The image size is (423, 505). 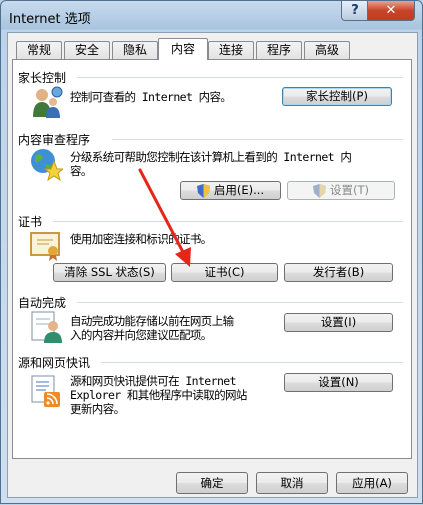 What do you see at coordinates (39, 50) in the screenshot?
I see `tab-general: 常规` at bounding box center [39, 50].